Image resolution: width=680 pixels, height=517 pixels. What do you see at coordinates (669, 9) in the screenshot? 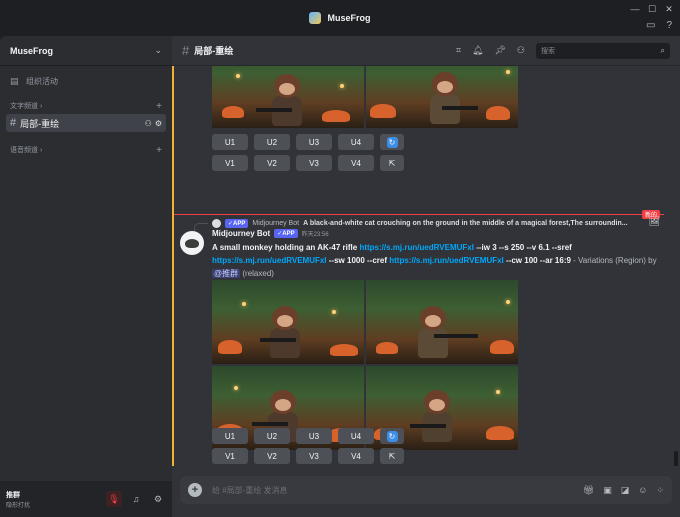
I see `close-icon: ✕` at bounding box center [669, 9].